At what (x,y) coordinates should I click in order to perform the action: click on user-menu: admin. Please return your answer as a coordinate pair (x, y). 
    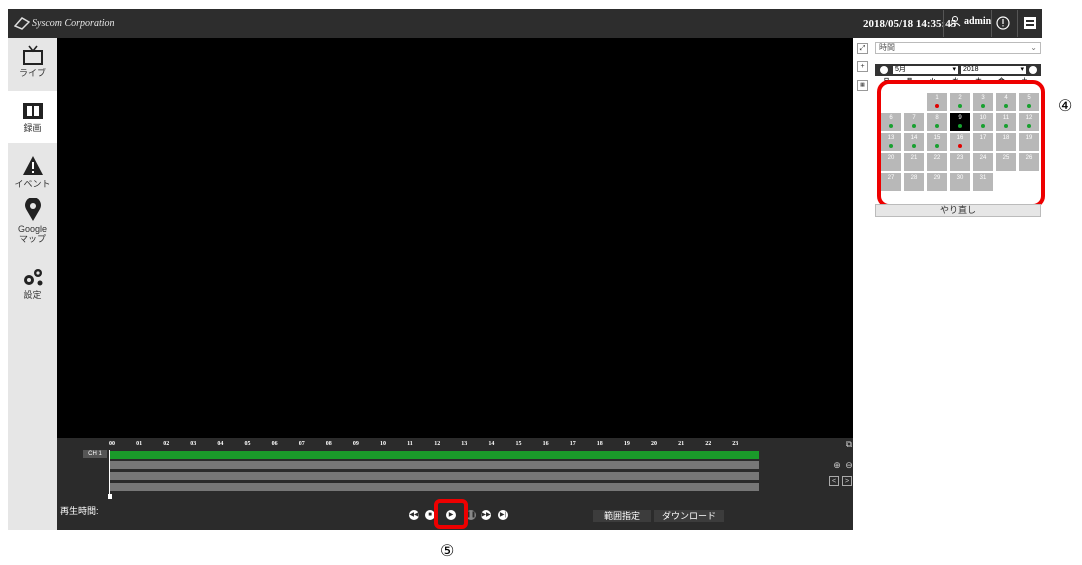
    Looking at the image, I should click on (970, 21).